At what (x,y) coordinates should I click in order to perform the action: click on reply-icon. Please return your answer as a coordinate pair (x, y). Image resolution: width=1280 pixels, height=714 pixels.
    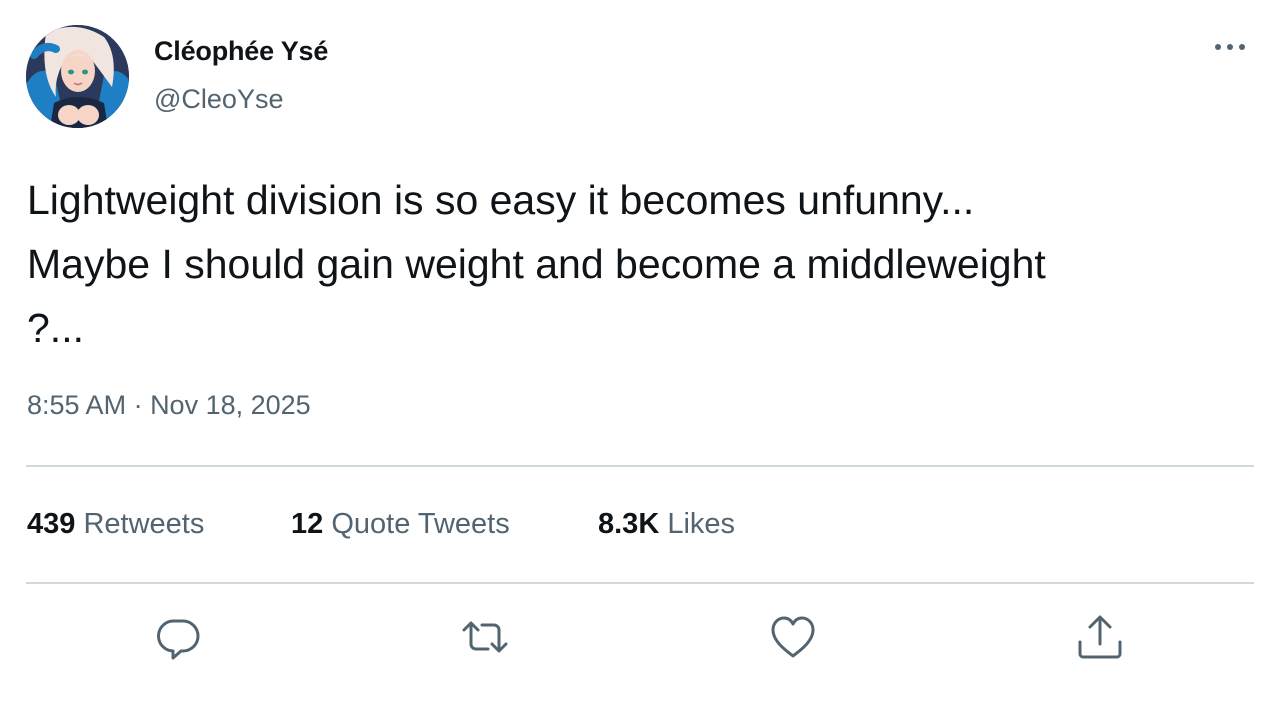
    Looking at the image, I should click on (179, 637).